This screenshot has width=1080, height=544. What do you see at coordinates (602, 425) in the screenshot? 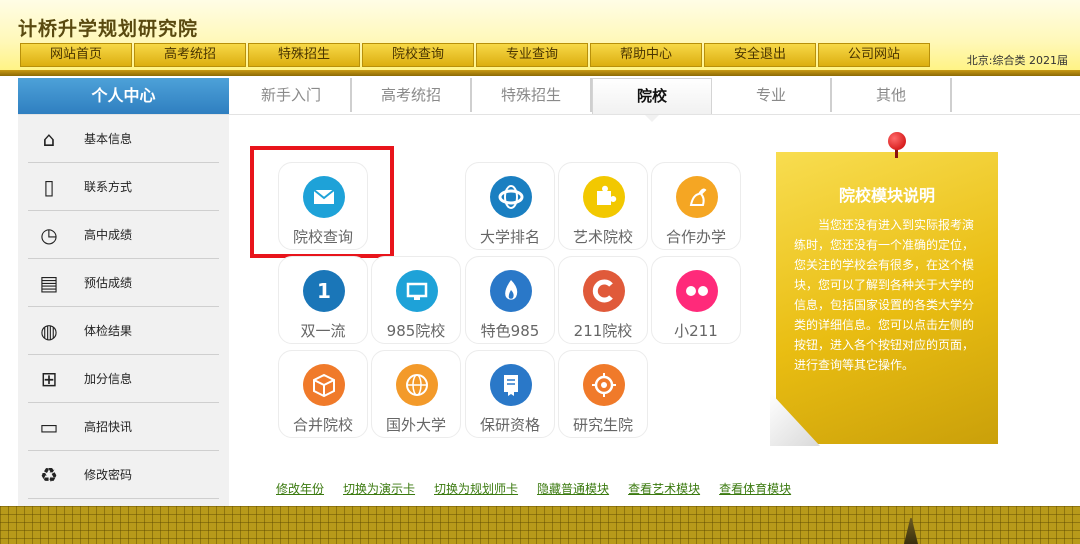
I see `module-label: 研究生院` at bounding box center [602, 425].